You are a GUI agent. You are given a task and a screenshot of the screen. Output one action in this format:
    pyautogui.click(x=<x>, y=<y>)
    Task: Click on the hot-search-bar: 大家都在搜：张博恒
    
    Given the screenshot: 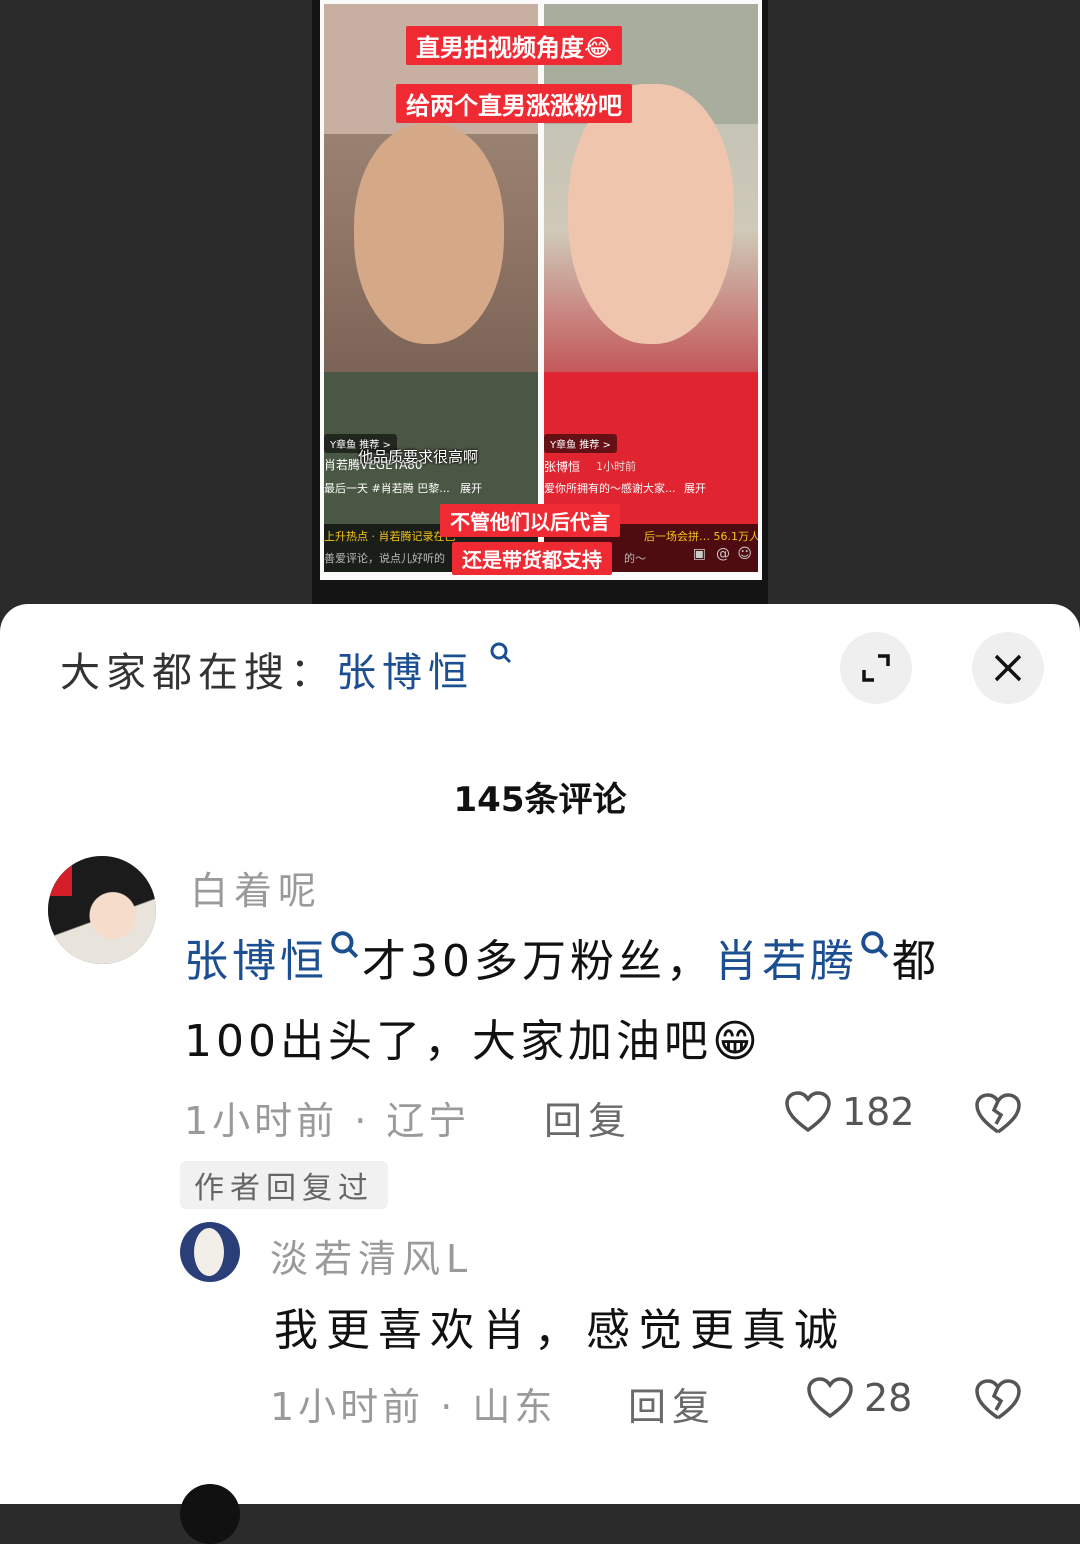 What is the action you would take?
    pyautogui.click(x=287, y=669)
    